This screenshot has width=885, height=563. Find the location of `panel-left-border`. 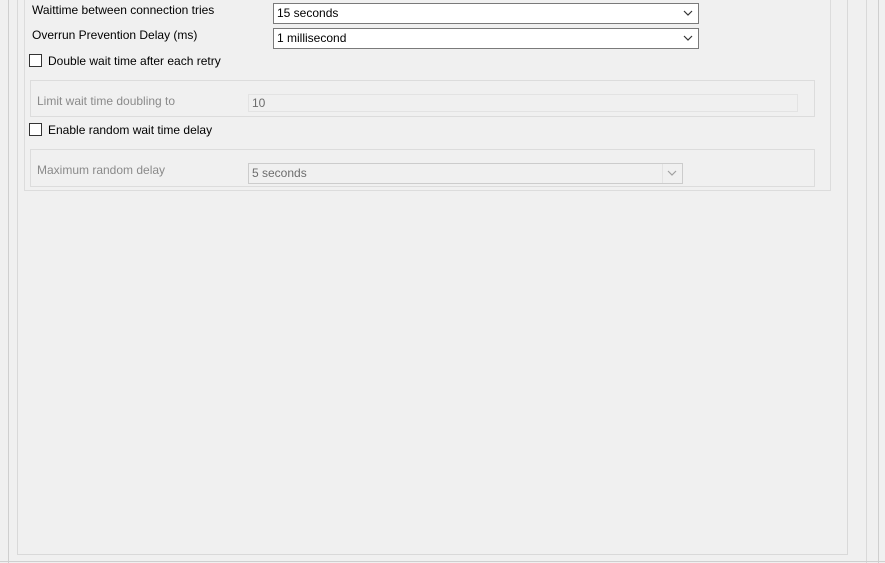

panel-left-border is located at coordinates (17, 277).